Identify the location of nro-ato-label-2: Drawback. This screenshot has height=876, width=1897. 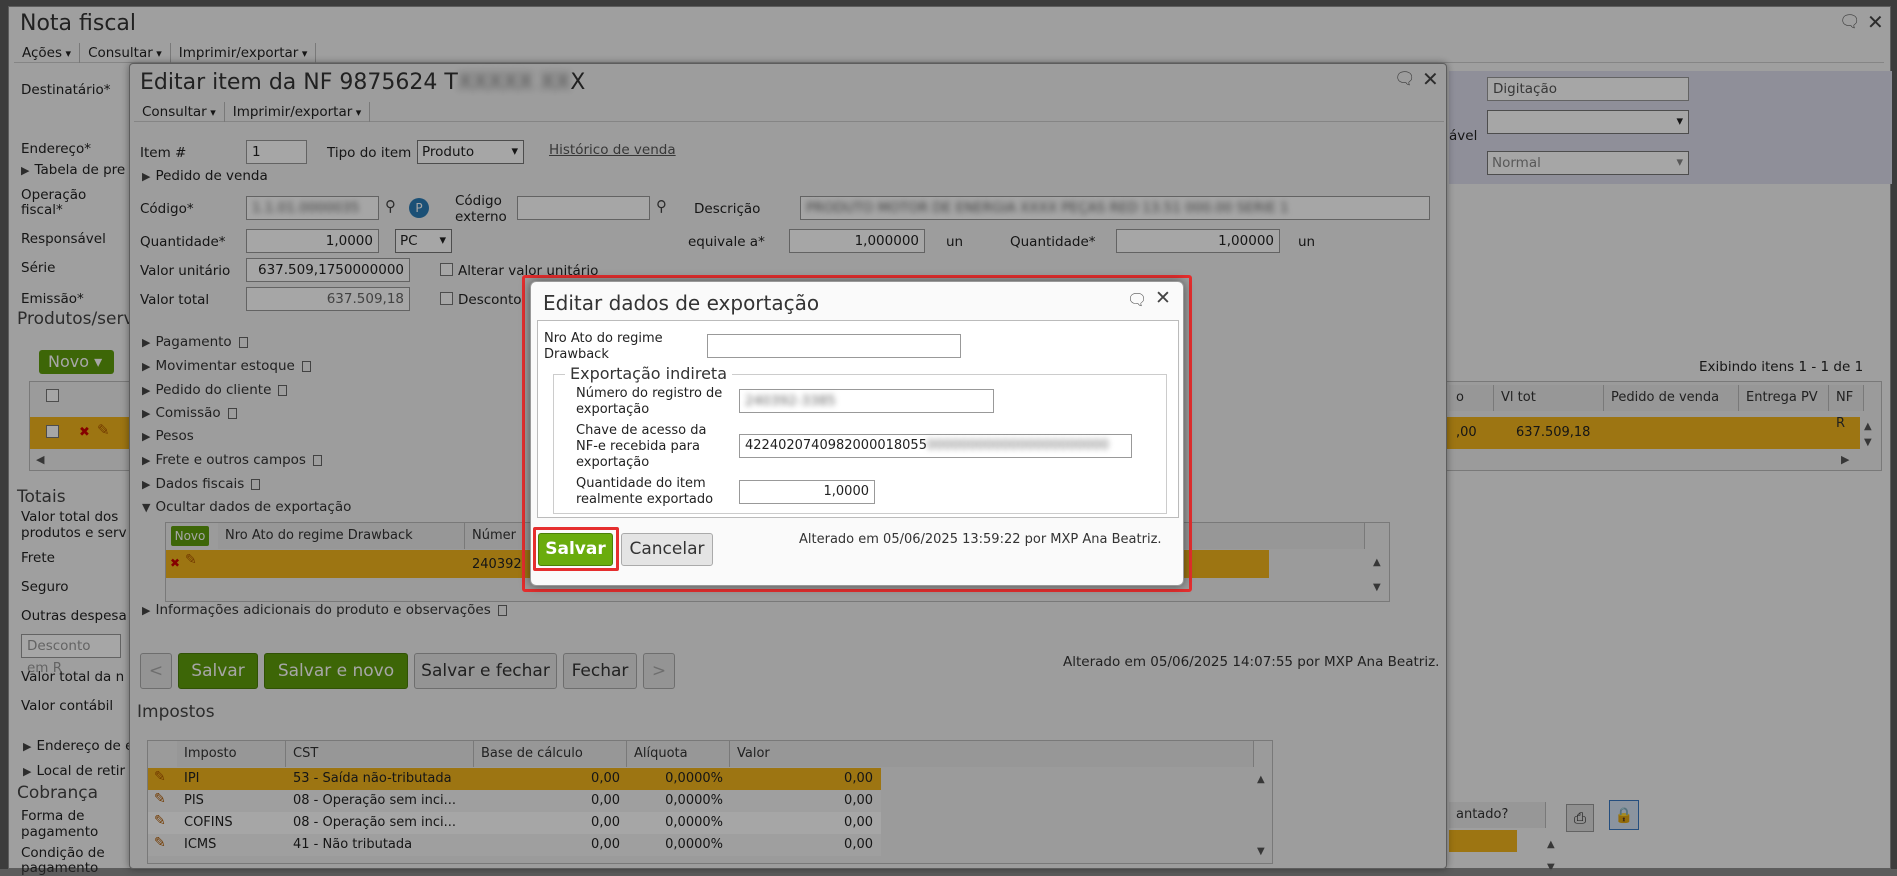
(576, 354).